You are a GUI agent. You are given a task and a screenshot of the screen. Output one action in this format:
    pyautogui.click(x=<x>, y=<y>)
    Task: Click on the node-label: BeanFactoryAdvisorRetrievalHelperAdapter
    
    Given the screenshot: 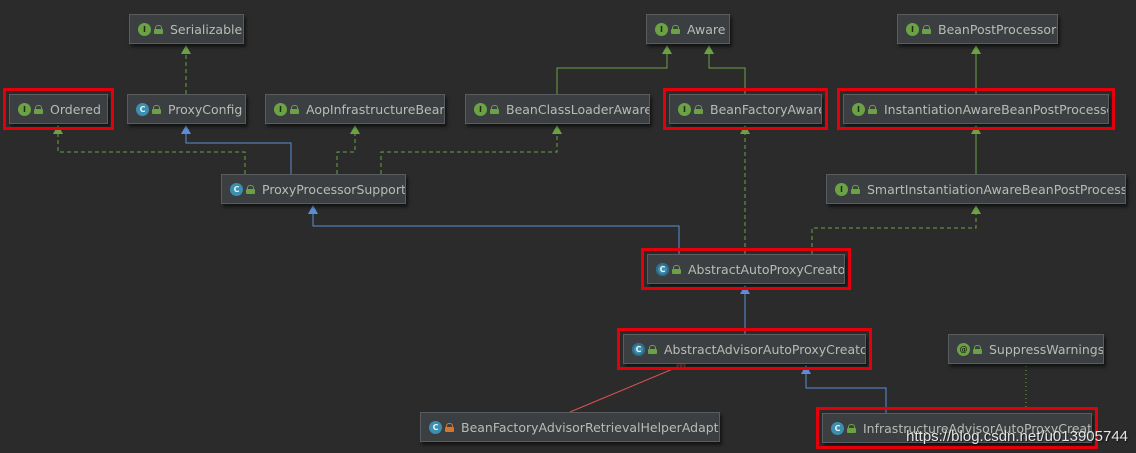 What is the action you would take?
    pyautogui.click(x=590, y=427)
    